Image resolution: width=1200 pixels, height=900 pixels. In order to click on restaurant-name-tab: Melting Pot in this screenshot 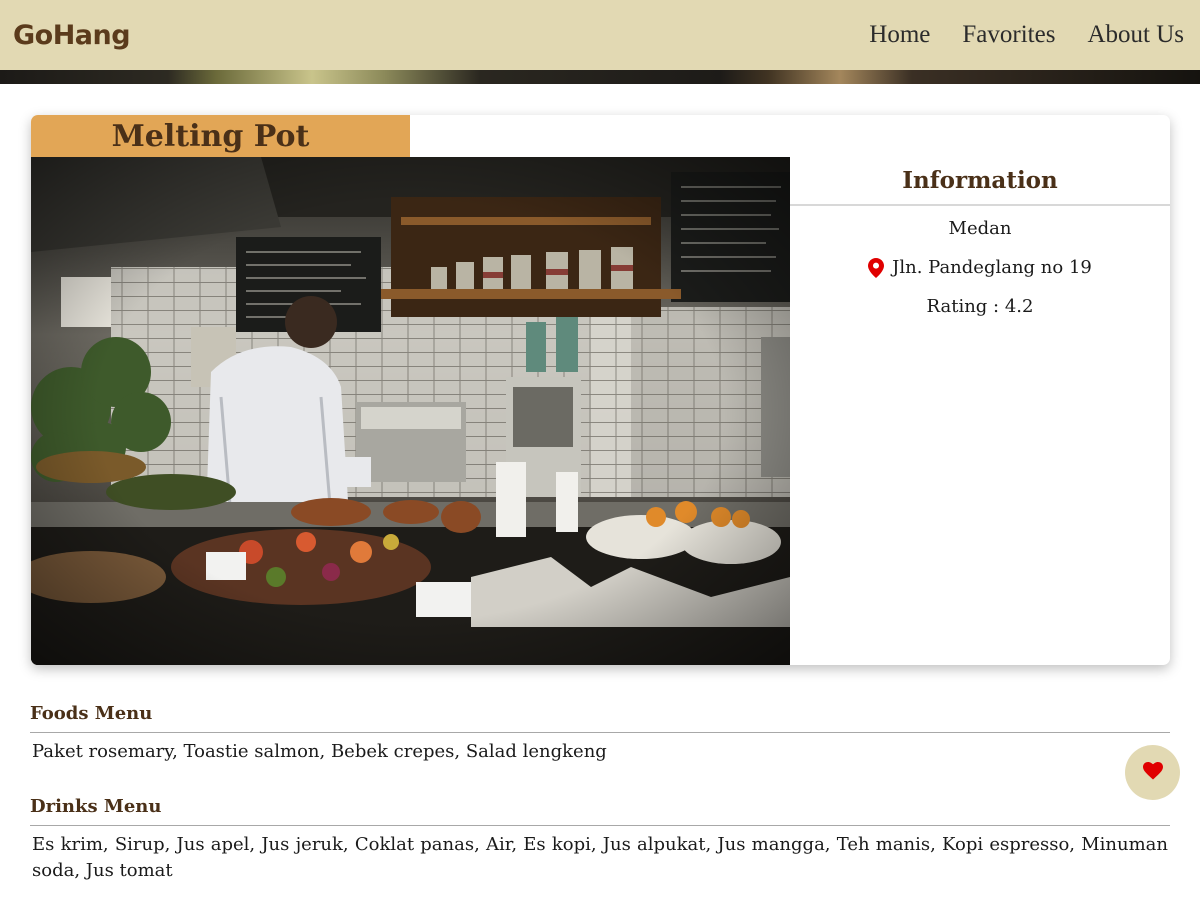, I will do `click(220, 136)`.